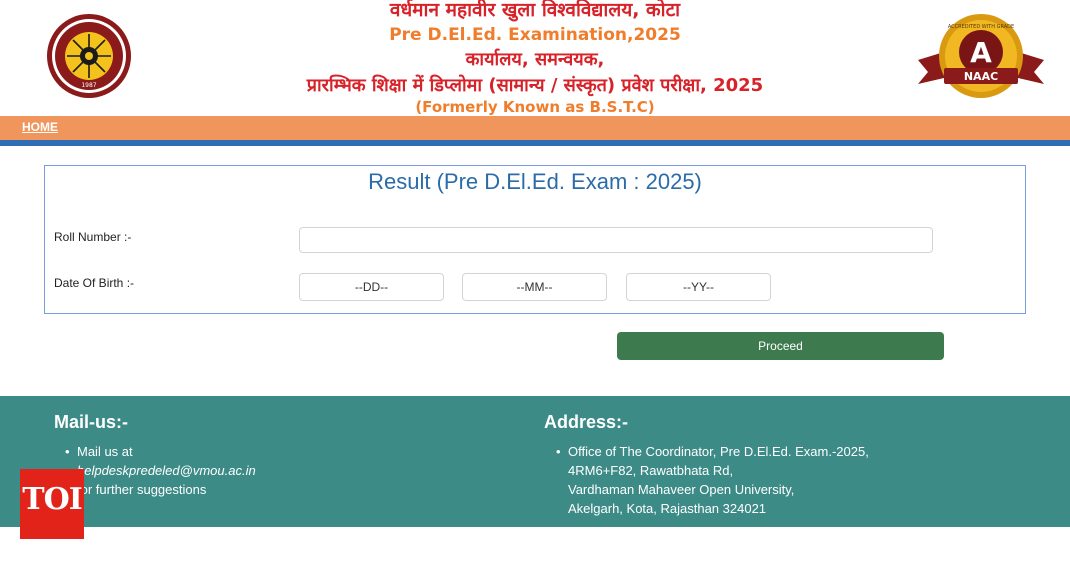 This screenshot has height=578, width=1070. What do you see at coordinates (105, 451) in the screenshot?
I see `mail-line: Mail us at` at bounding box center [105, 451].